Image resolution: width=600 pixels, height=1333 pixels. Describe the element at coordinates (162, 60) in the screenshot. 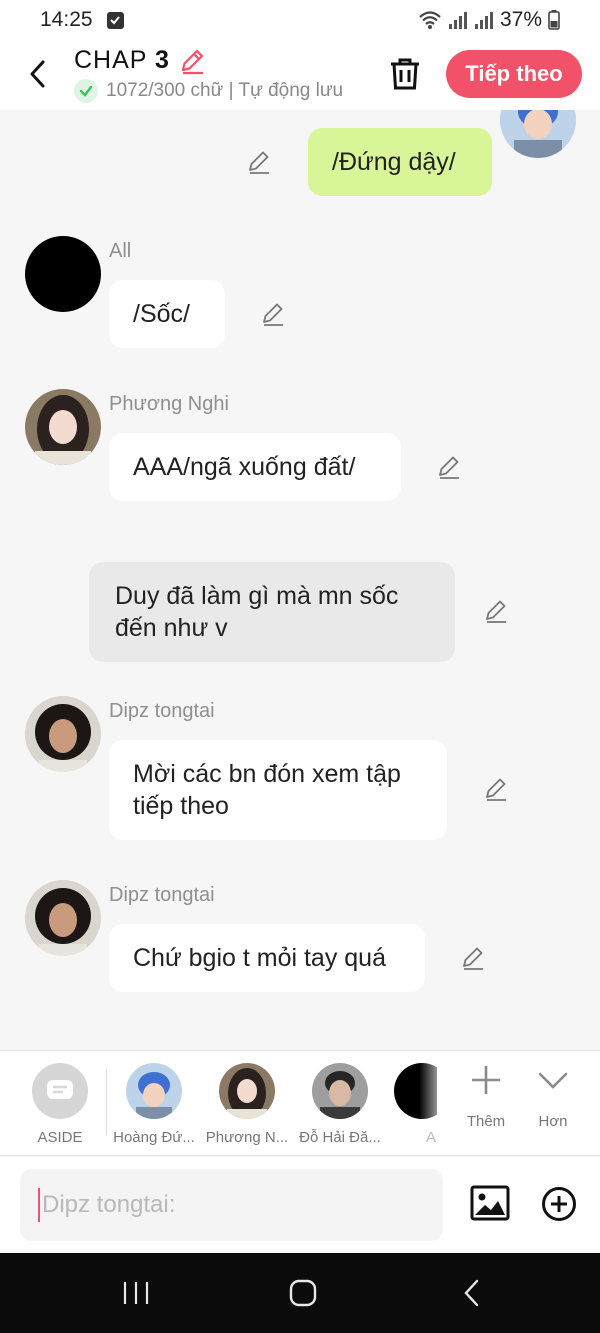

I see `chapter-number: 3` at that location.